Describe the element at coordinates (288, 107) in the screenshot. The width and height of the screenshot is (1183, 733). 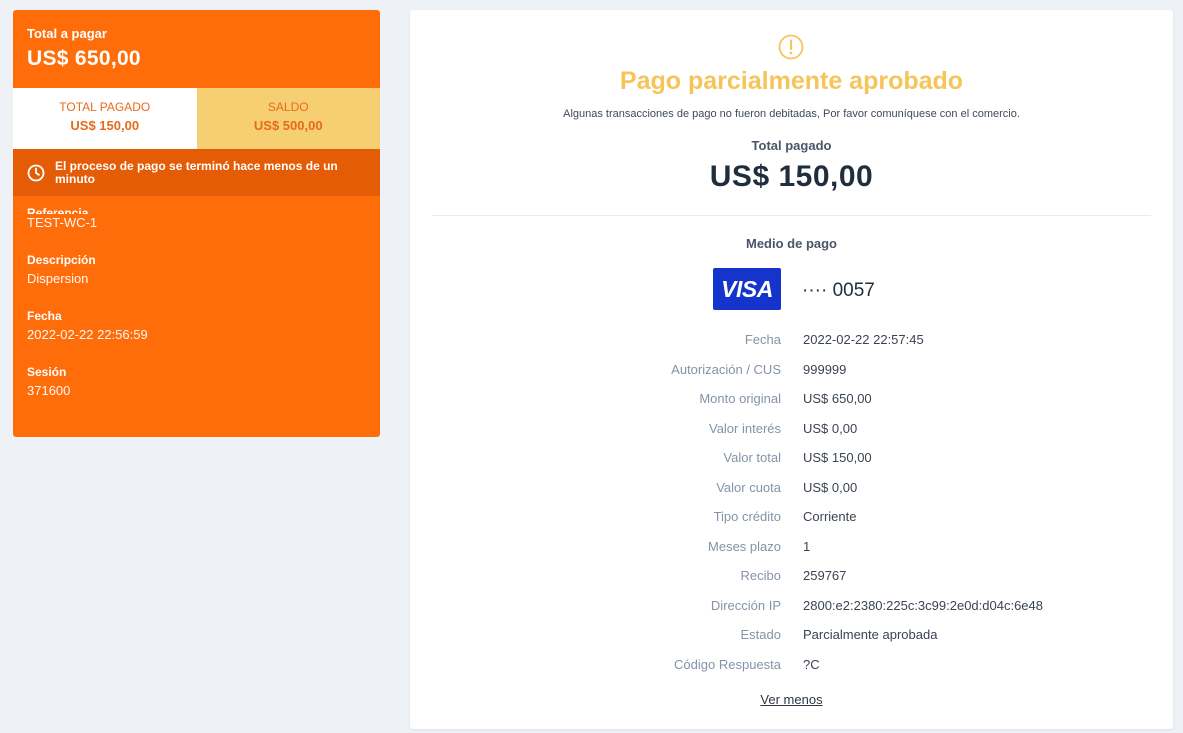
I see `balance-label: SALDO` at that location.